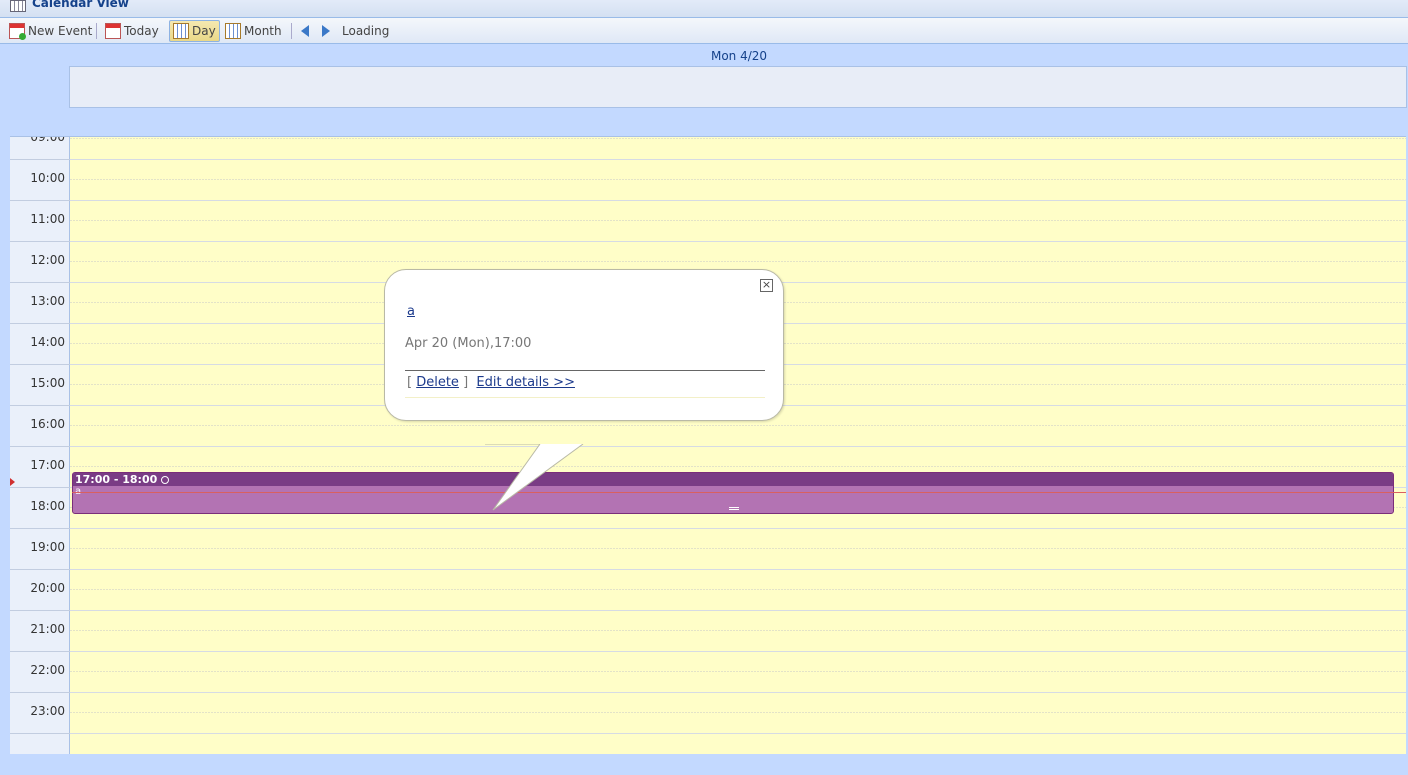 The width and height of the screenshot is (1408, 775). What do you see at coordinates (47, 424) in the screenshot?
I see `hour-label: 16:00` at bounding box center [47, 424].